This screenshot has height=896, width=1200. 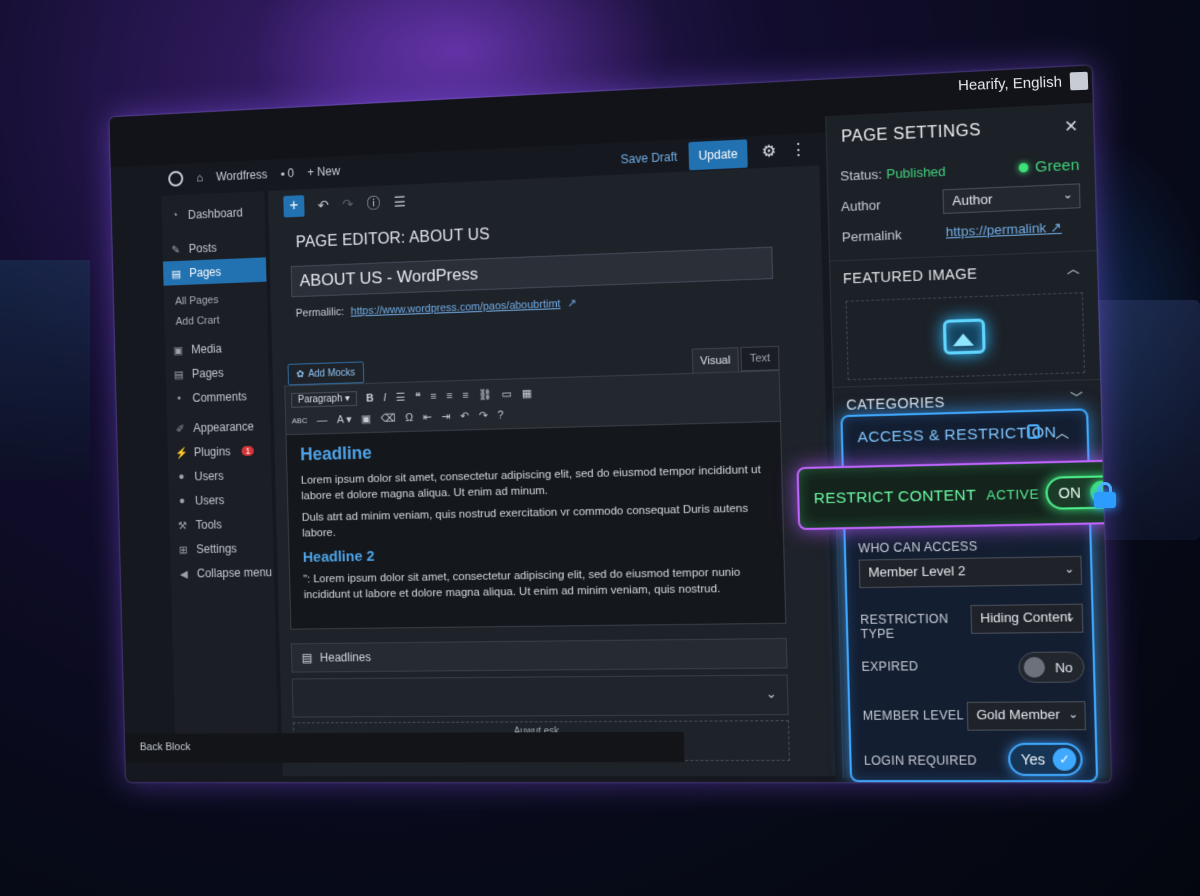 I want to click on sidebar-item-label: Plugins, so click(x=212, y=451).